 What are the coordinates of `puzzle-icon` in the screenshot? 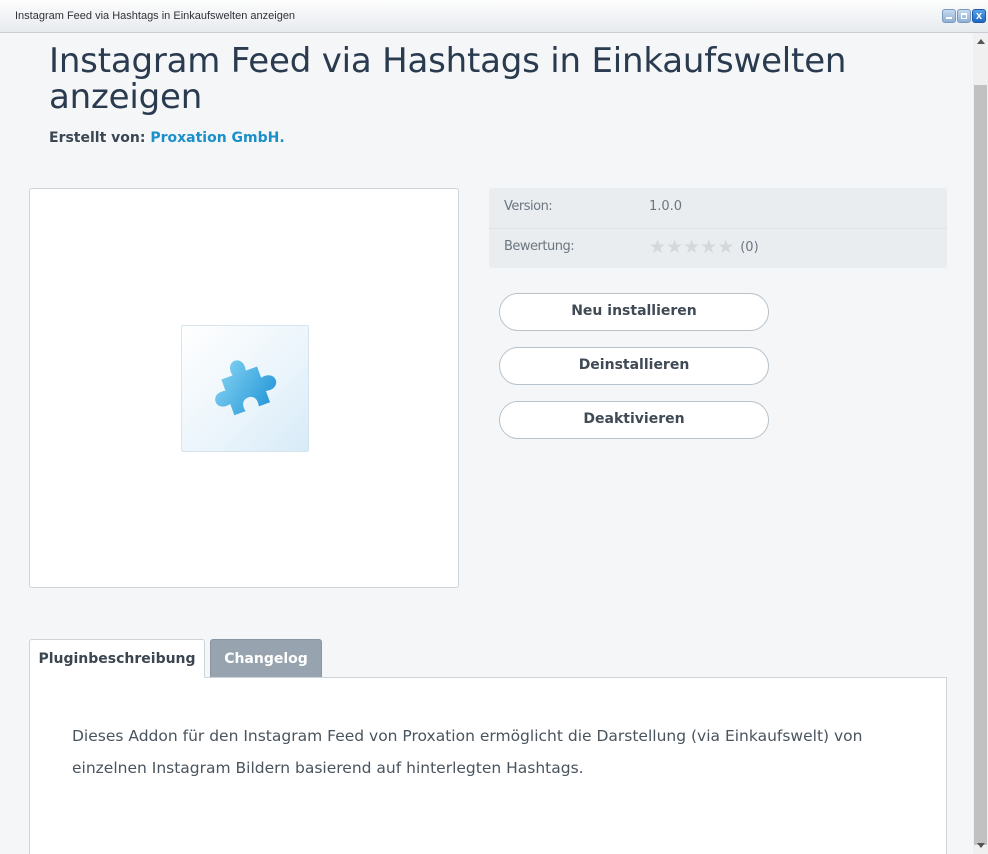 It's located at (246, 388).